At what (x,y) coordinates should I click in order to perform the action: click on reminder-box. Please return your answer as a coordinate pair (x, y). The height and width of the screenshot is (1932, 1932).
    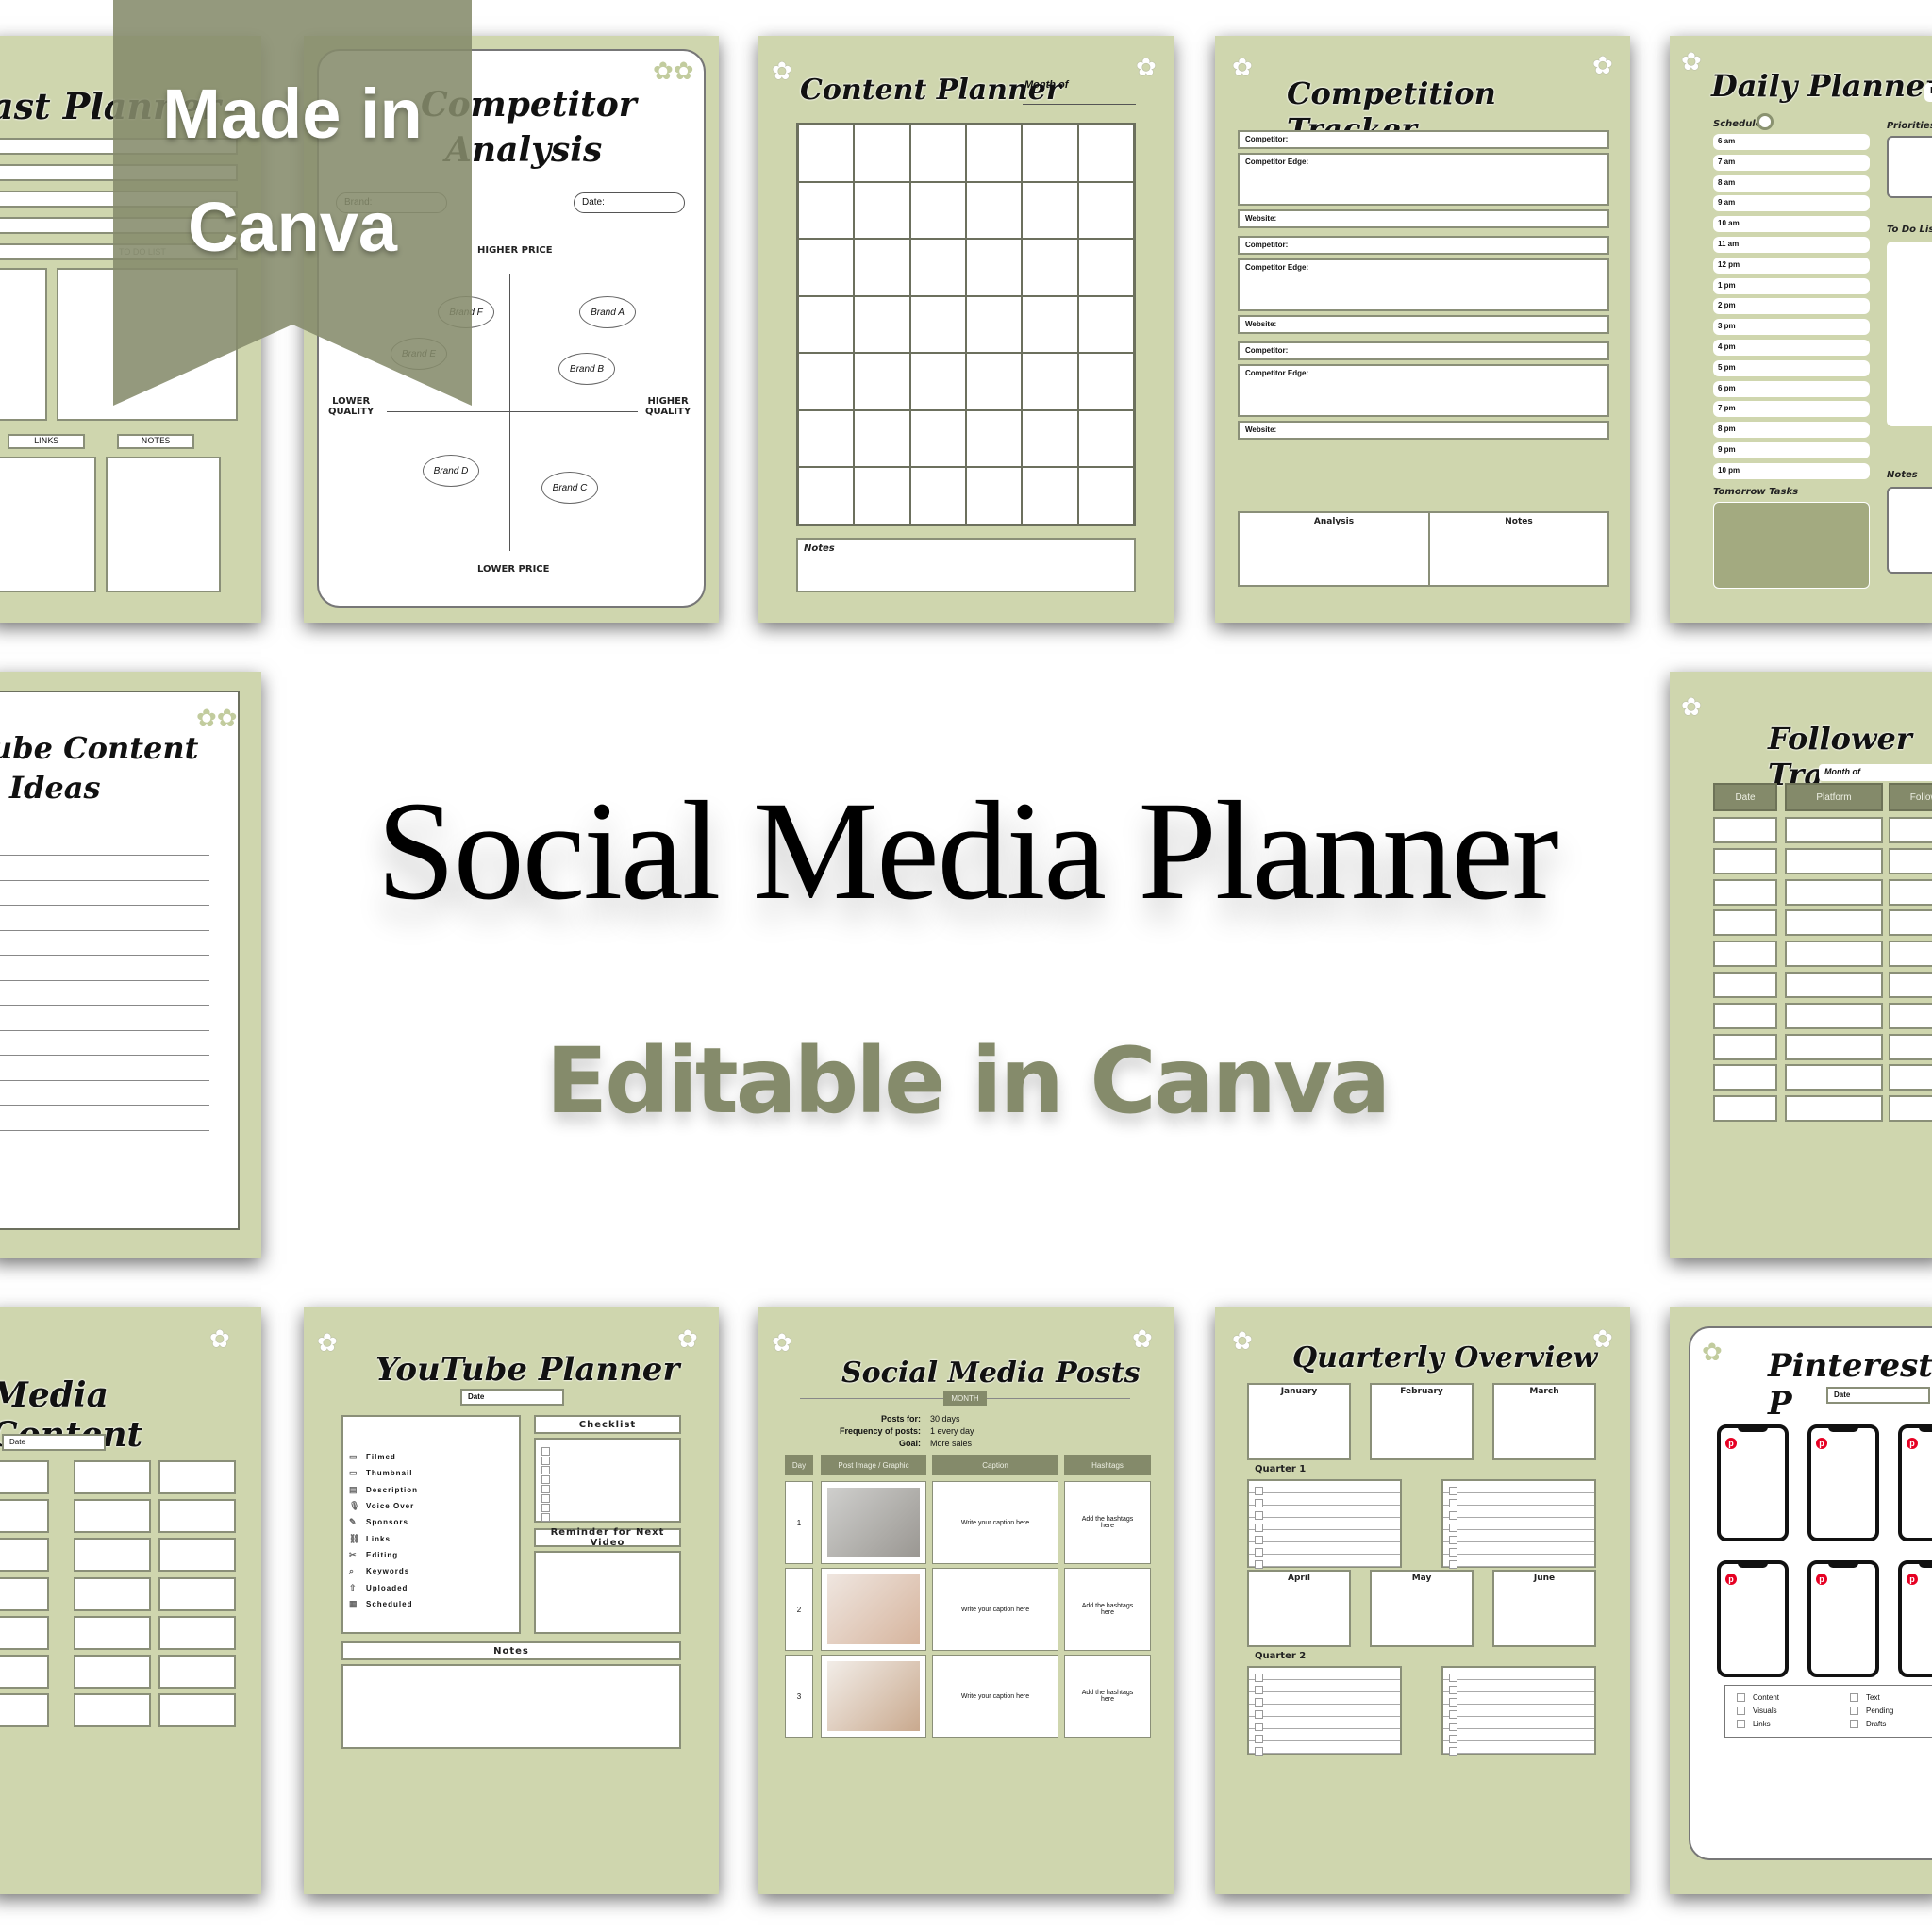
    Looking at the image, I should click on (607, 1593).